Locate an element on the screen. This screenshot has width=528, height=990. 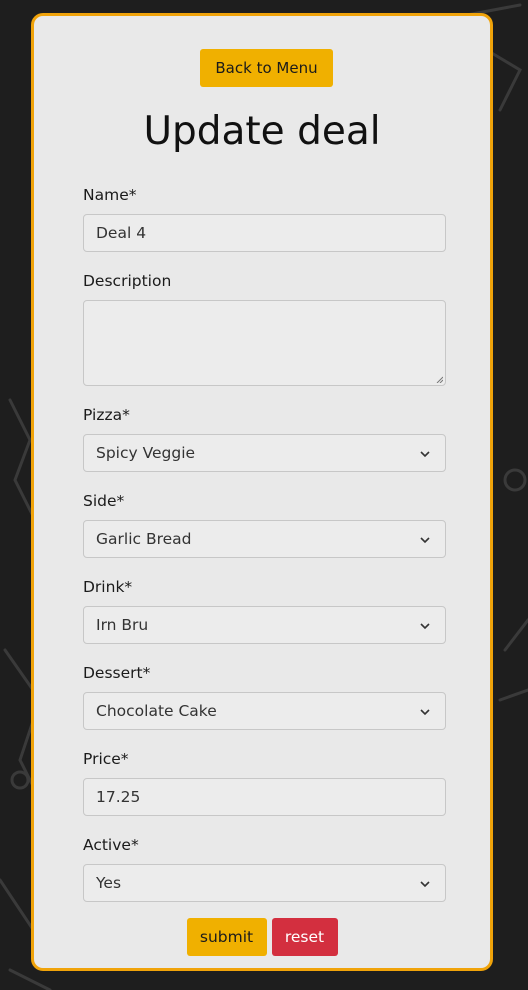
active-label: Active* is located at coordinates (111, 845).